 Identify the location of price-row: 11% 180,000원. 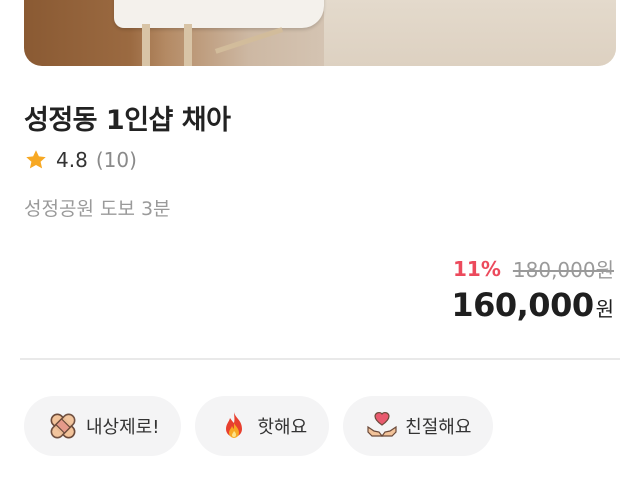
(533, 268).